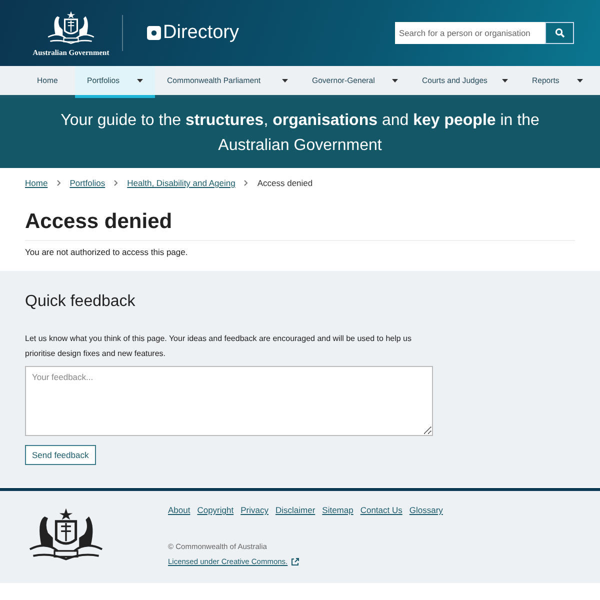  What do you see at coordinates (215, 510) in the screenshot?
I see `footer-link: Copyright` at bounding box center [215, 510].